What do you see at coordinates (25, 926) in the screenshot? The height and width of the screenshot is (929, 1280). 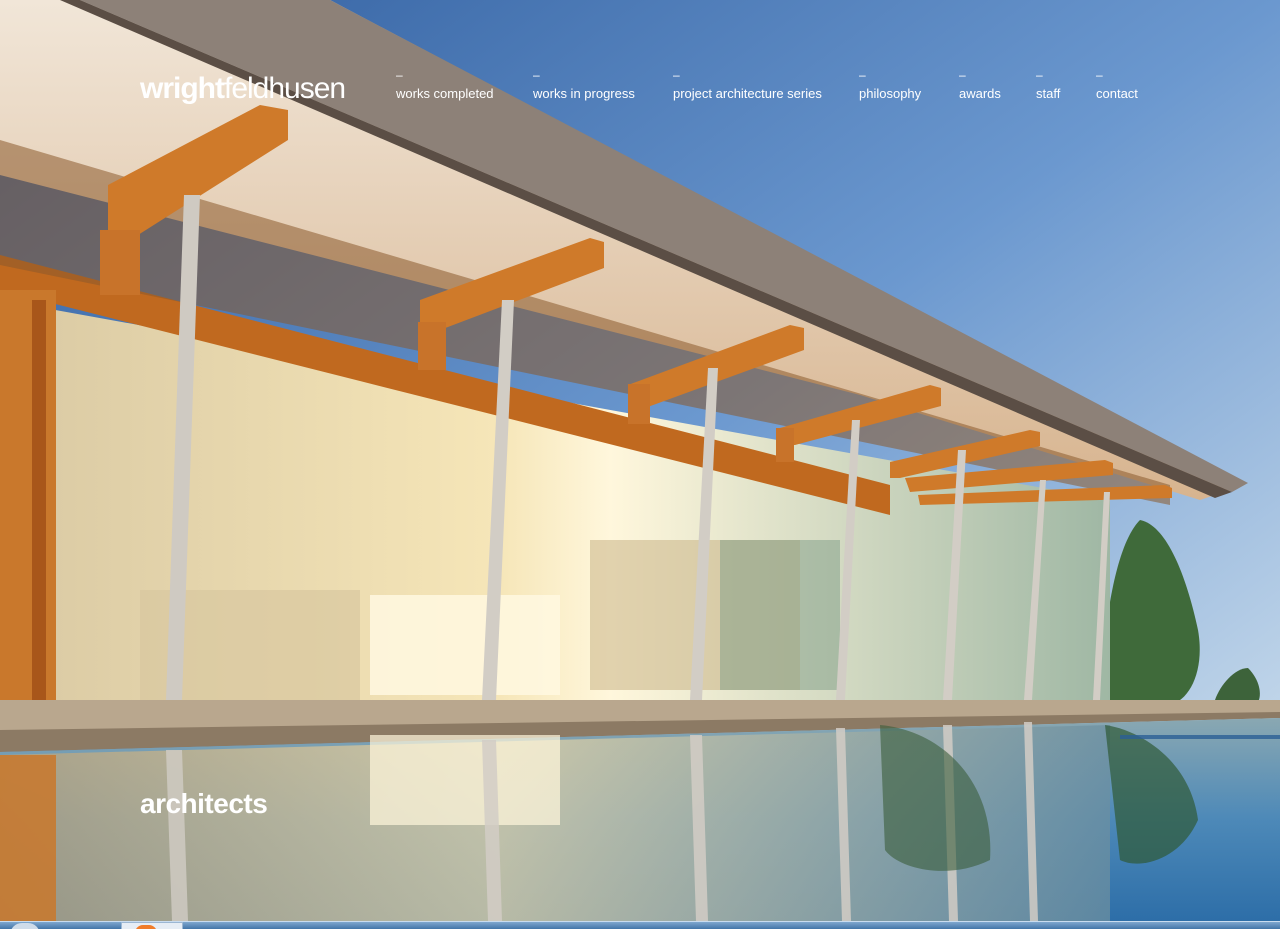 I see `start-button-icon` at bounding box center [25, 926].